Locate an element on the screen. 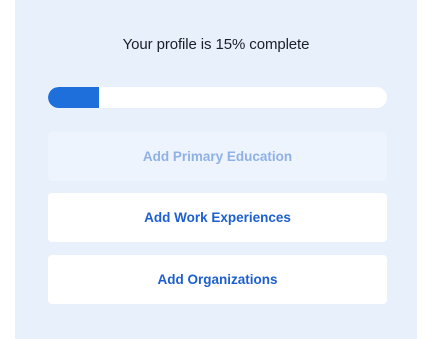  add-primary-education-button: Add Primary Education is located at coordinates (217, 156).